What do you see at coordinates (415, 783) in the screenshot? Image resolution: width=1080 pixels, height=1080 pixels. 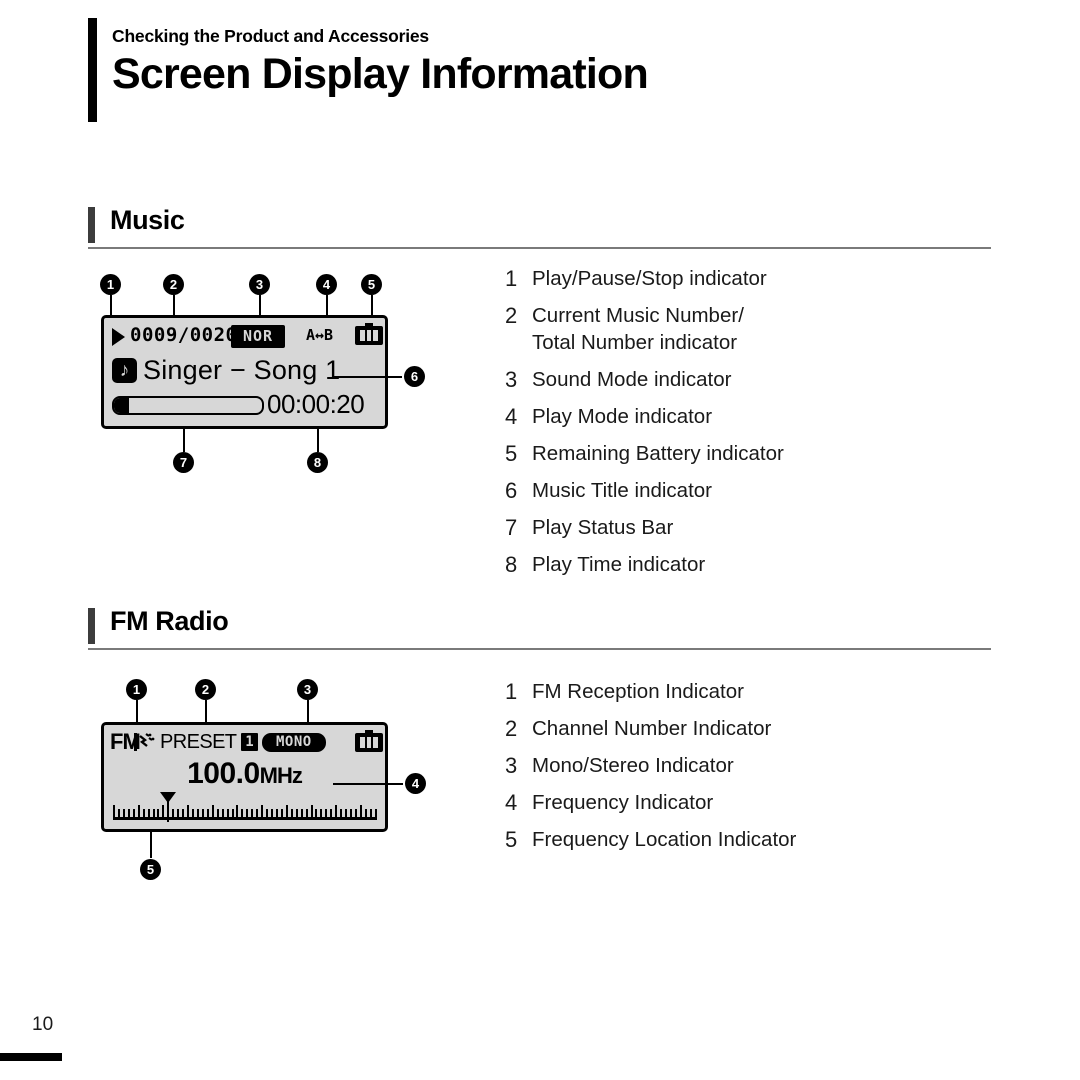 I see `callout-fm-4: 4` at bounding box center [415, 783].